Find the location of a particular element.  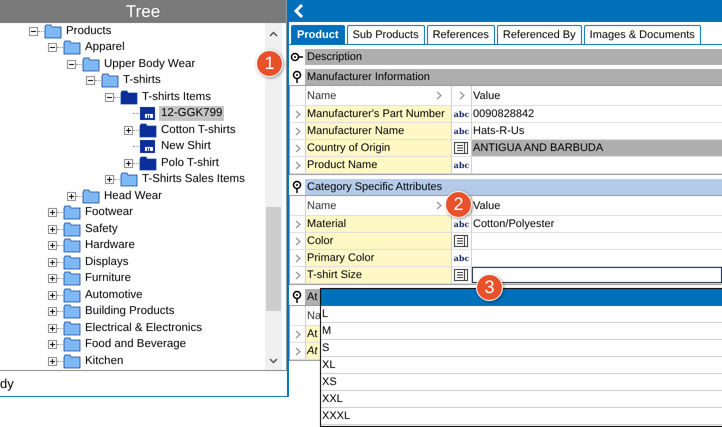

tree-item: Polo T-shirt is located at coordinates (190, 163).